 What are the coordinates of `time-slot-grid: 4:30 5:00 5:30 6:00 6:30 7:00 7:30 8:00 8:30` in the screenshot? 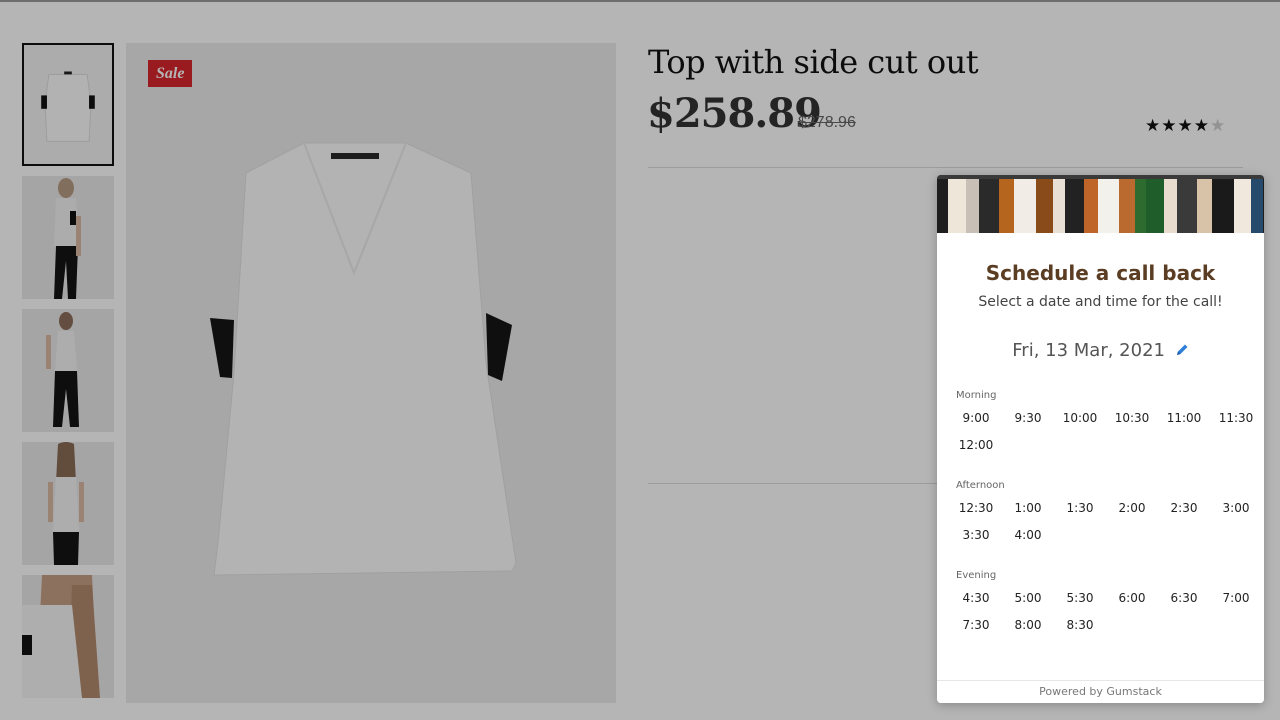 It's located at (1106, 611).